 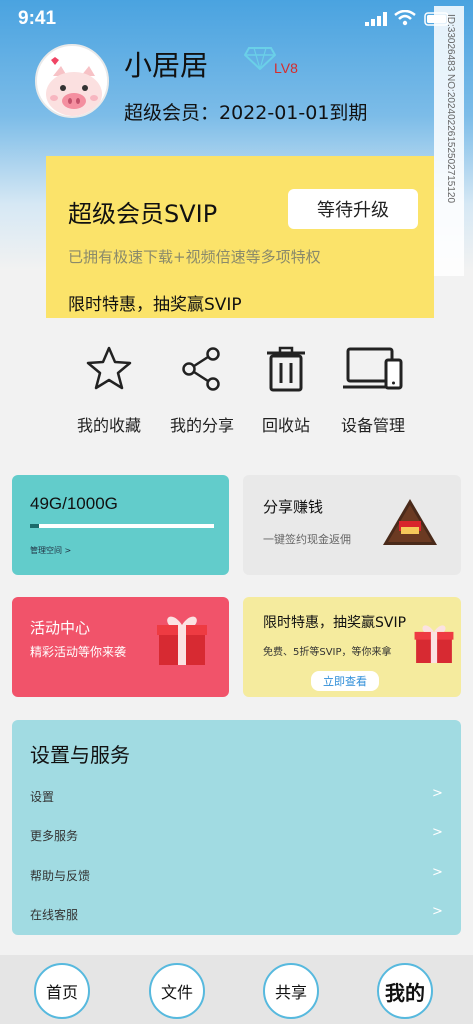 I want to click on wifi-icon, so click(x=405, y=20).